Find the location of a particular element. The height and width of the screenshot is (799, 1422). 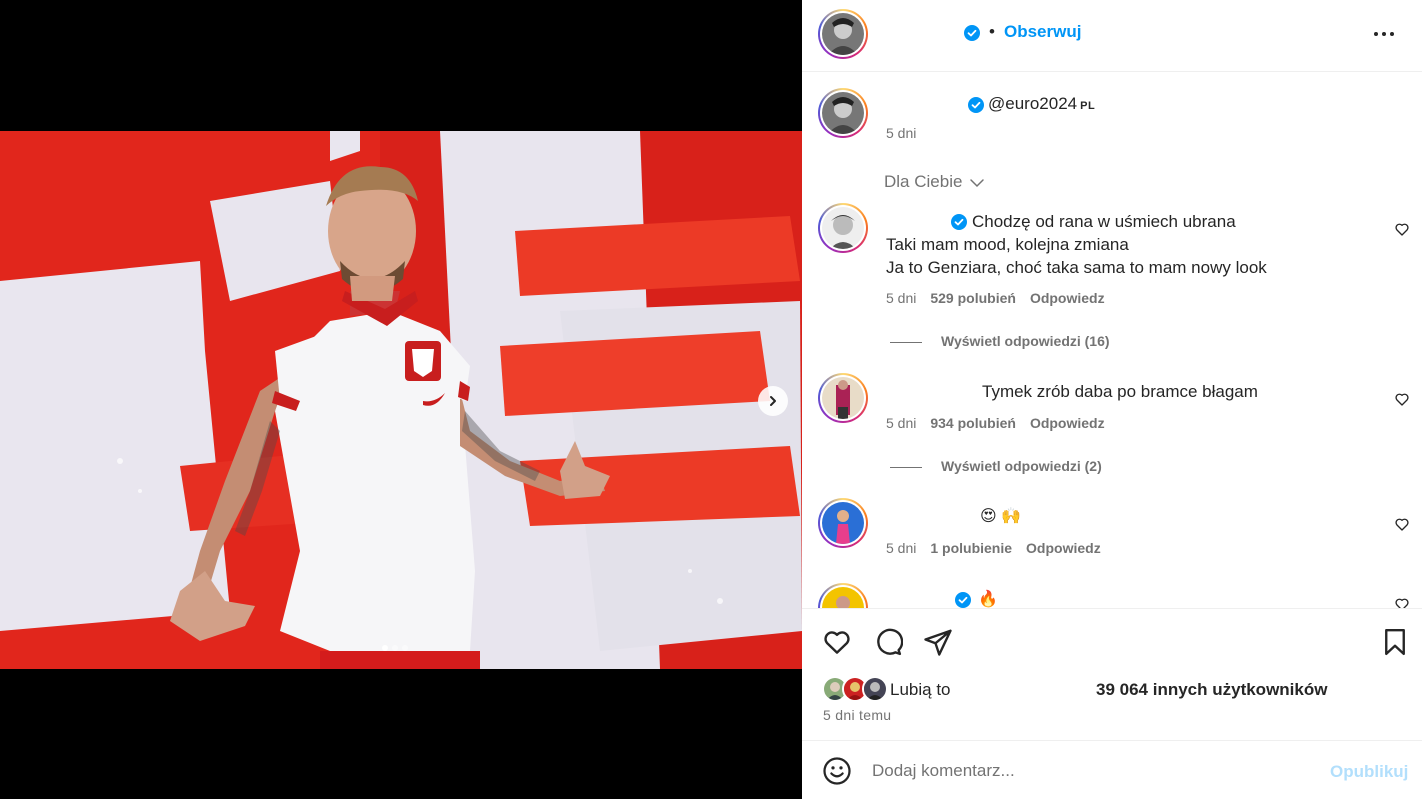

comment-meta: 5 dni 529 polubień Odpowiedz is located at coordinates (995, 298).